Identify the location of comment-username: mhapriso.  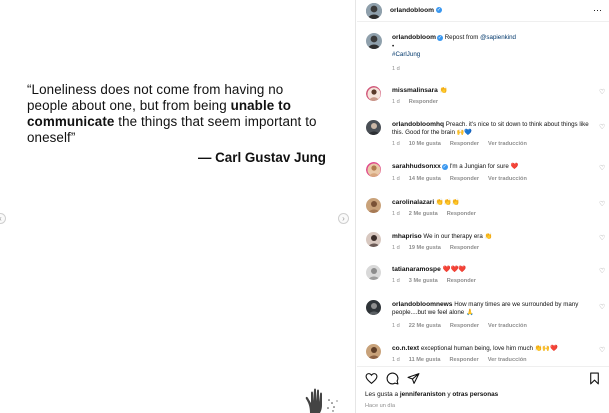
(407, 236).